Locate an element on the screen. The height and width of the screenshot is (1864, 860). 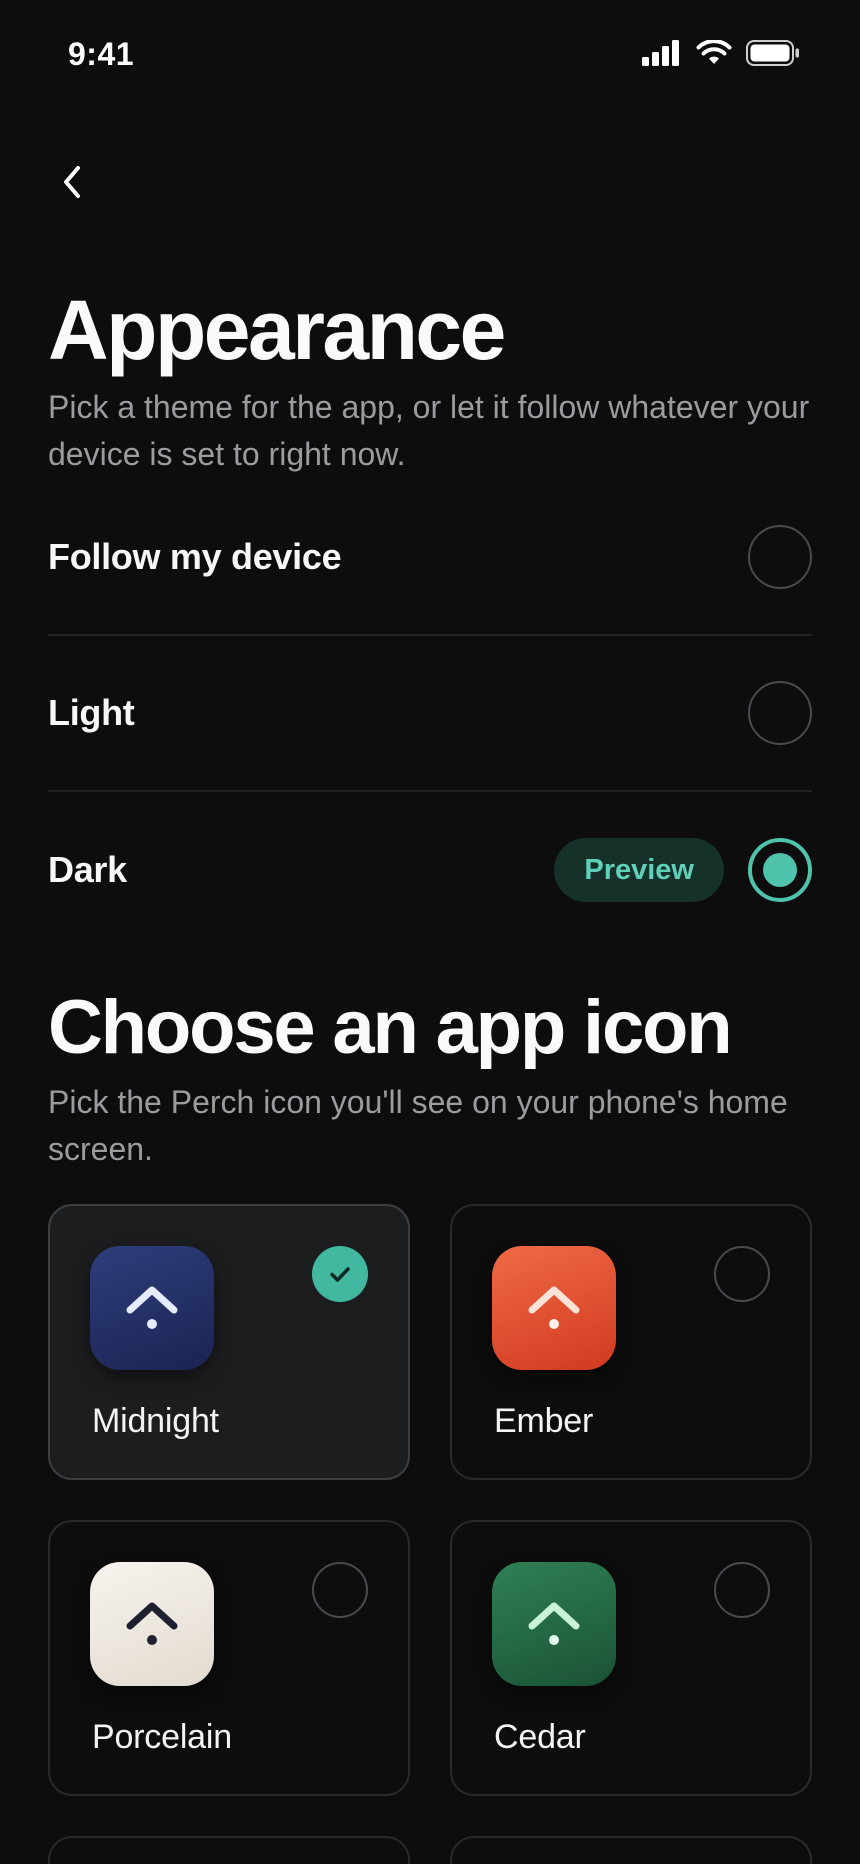
theme-radio-follow-device is located at coordinates (780, 557).